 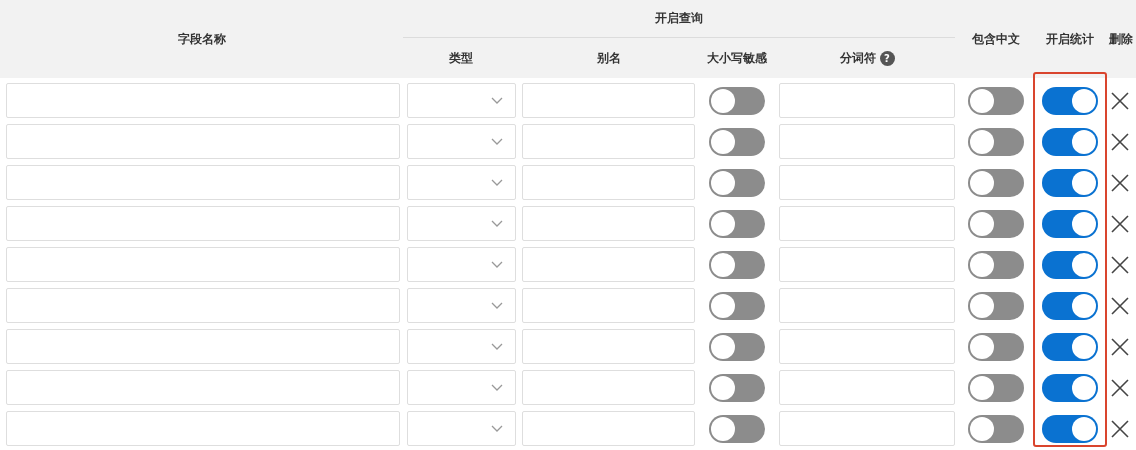 I want to click on column-header: 删除, so click(x=1121, y=39).